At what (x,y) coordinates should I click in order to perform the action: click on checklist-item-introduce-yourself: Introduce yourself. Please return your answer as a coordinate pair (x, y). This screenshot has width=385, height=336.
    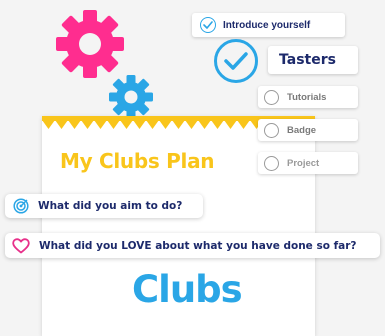
    Looking at the image, I should click on (268, 25).